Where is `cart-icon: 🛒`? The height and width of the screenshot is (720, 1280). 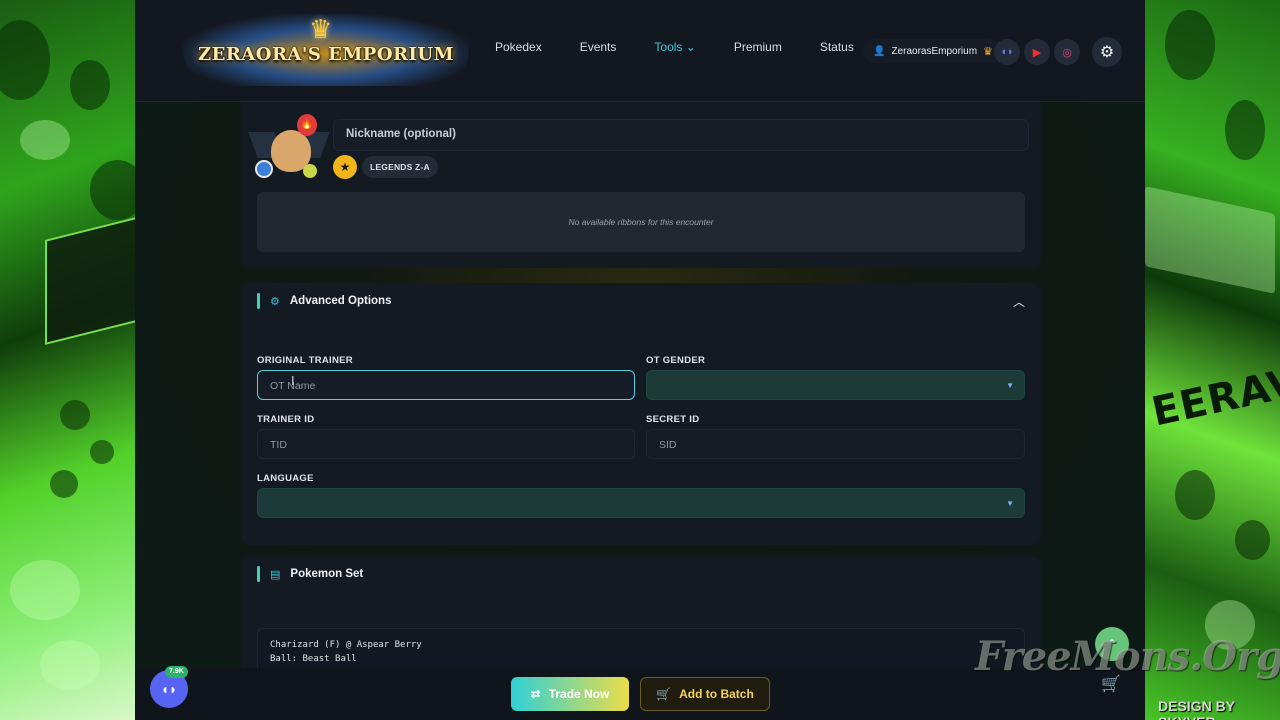
cart-icon: 🛒 is located at coordinates (664, 694).